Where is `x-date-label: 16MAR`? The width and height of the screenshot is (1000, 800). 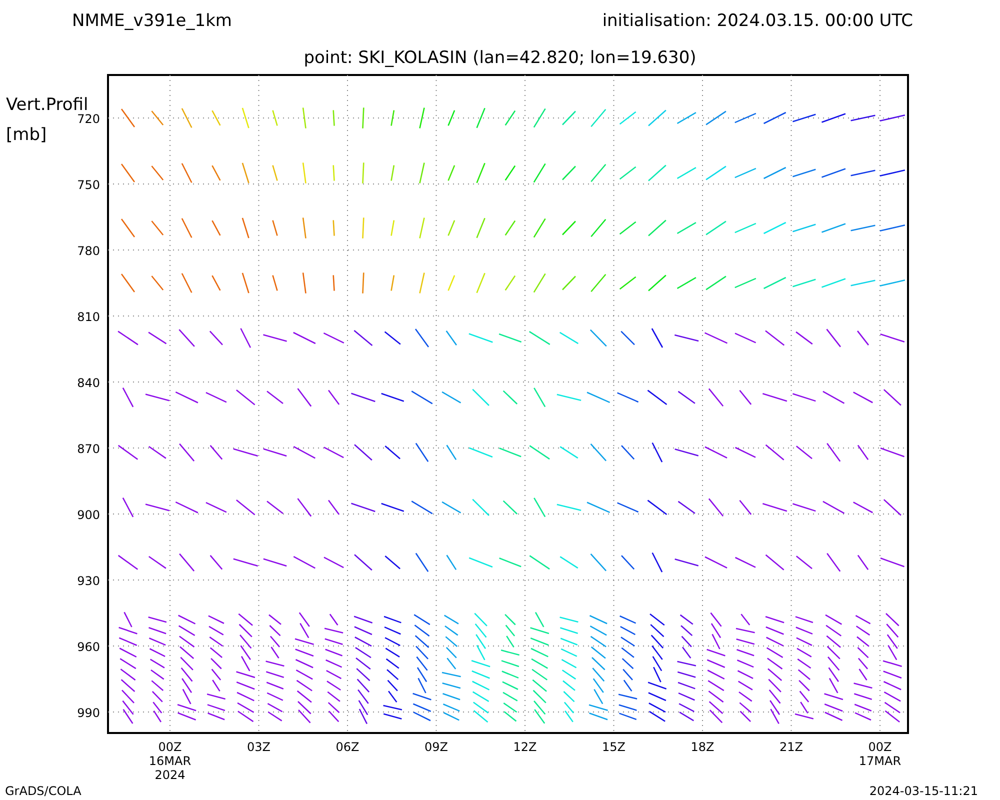
x-date-label: 16MAR is located at coordinates (170, 761).